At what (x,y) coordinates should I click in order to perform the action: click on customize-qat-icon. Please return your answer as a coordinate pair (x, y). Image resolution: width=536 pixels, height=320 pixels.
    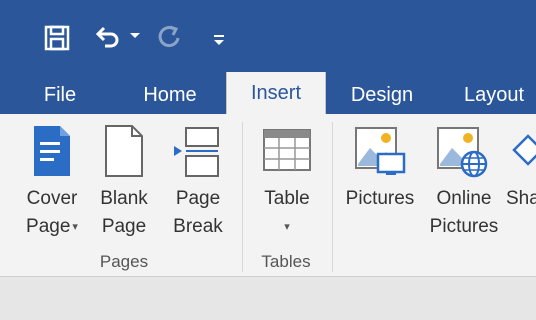
    Looking at the image, I should click on (219, 40).